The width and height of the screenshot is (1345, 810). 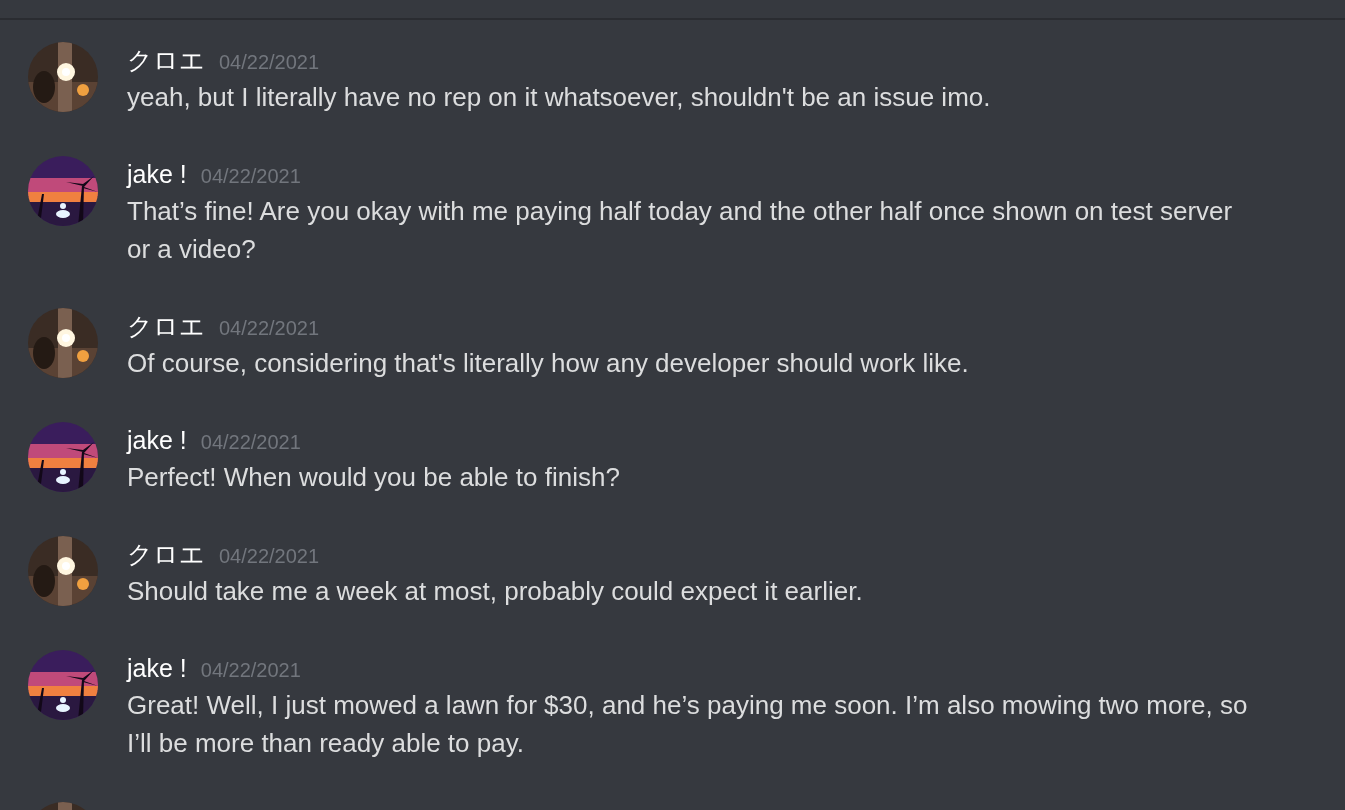 I want to click on message-text: That’s fine! Are you okay with me paying half today and the other half once shown on test server or a video?, so click(x=680, y=230).